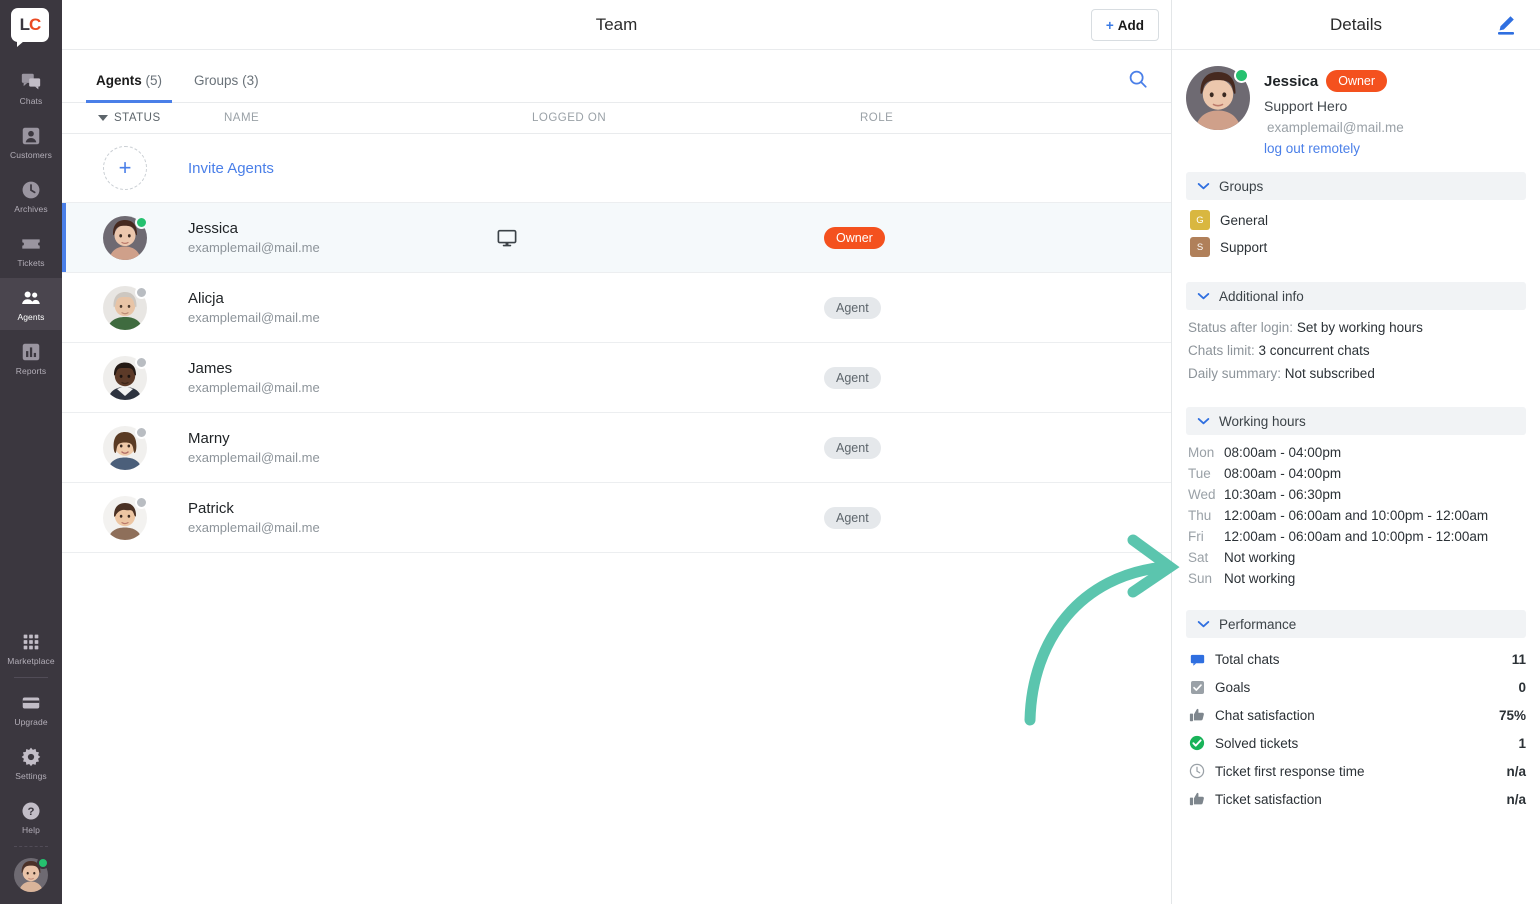 This screenshot has width=1540, height=904. What do you see at coordinates (616, 448) in the screenshot?
I see `table-row: Marny examplemail@mail.me Agent` at bounding box center [616, 448].